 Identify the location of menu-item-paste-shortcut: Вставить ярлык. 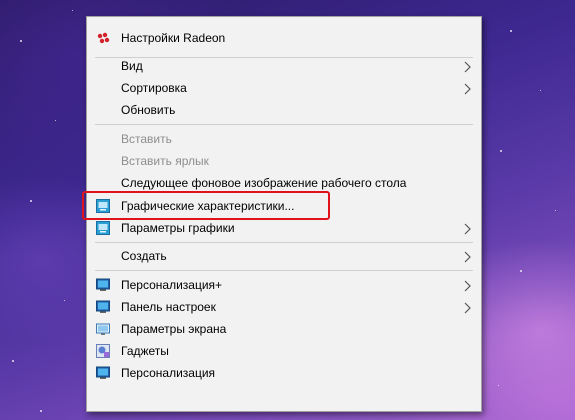
(284, 161).